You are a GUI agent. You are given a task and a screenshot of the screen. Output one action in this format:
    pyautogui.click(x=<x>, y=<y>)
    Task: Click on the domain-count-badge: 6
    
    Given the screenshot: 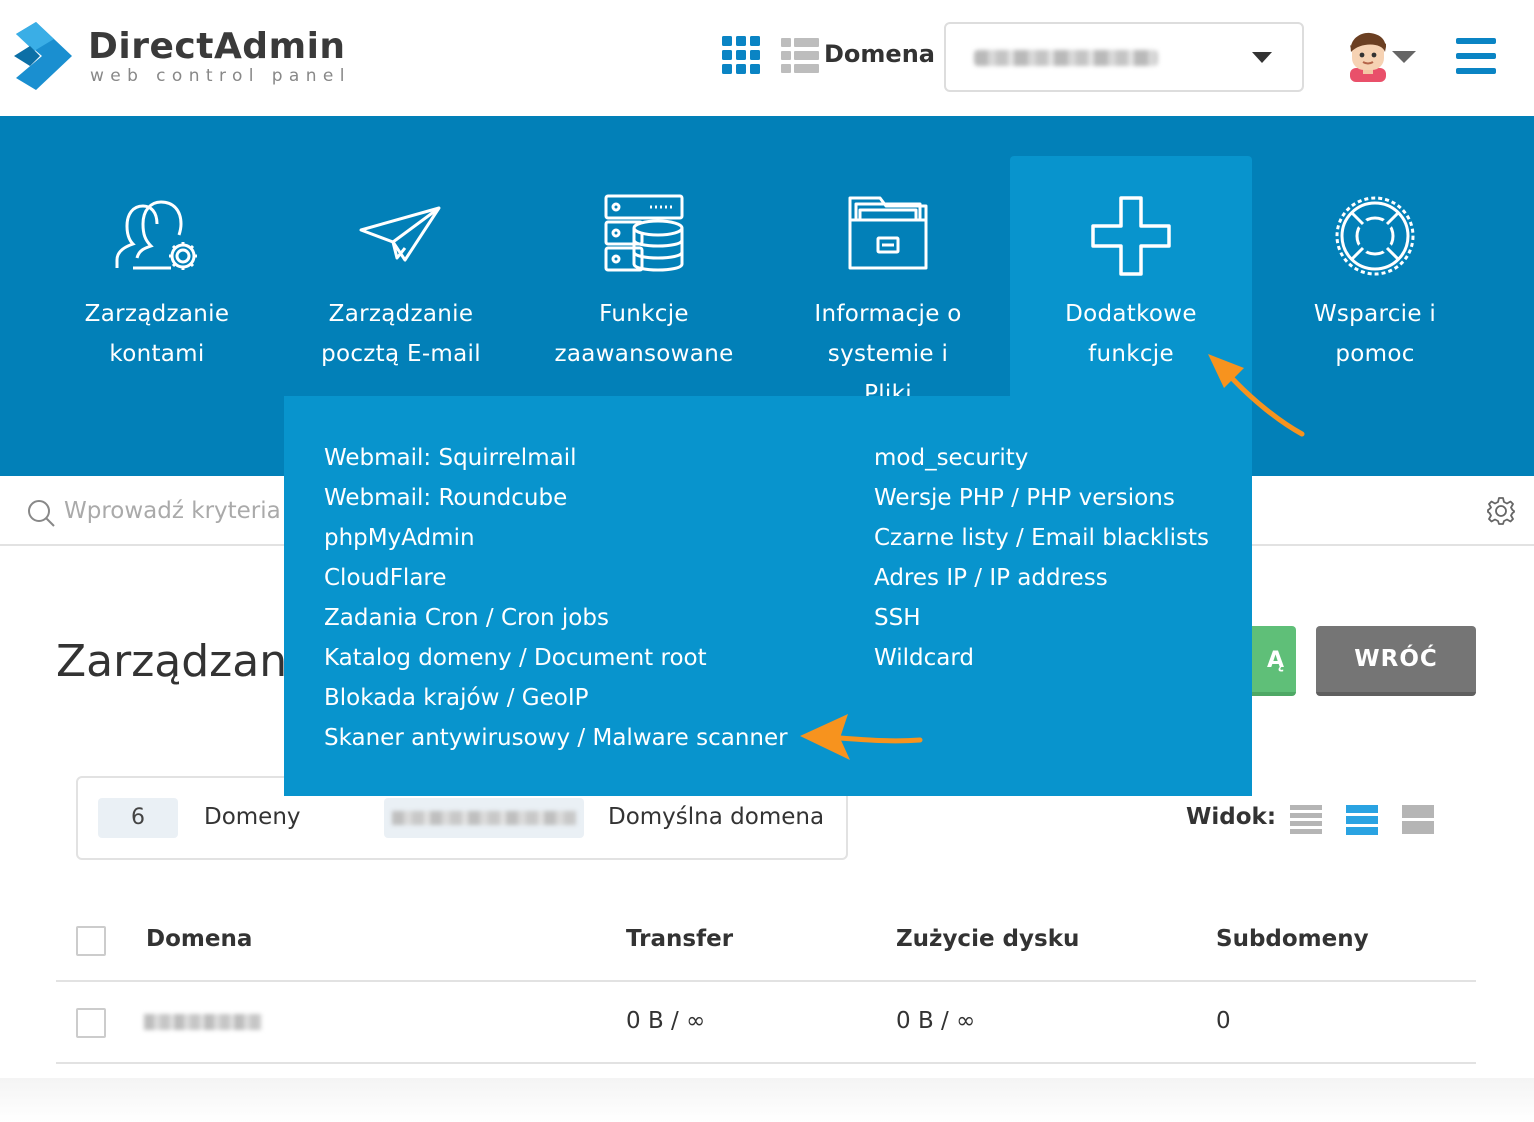 What is the action you would take?
    pyautogui.click(x=138, y=818)
    